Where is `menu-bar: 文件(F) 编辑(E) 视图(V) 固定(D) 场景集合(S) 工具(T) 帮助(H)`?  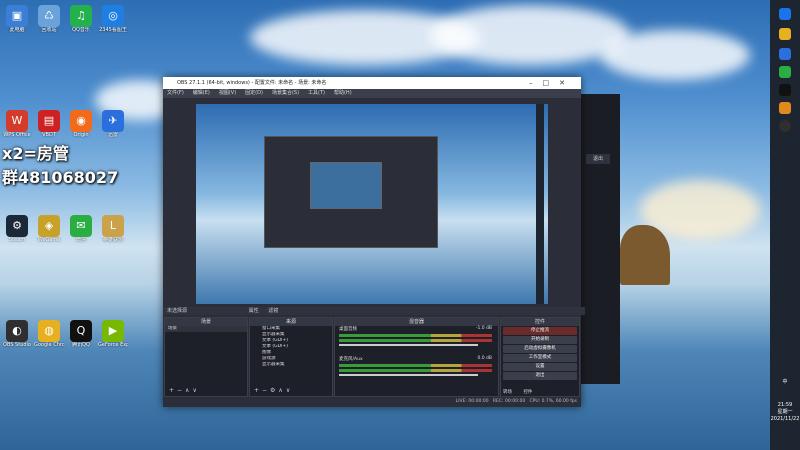 menu-bar: 文件(F) 编辑(E) 视图(V) 固定(D) 场景集合(S) 工具(T) 帮助(H) is located at coordinates (372, 93).